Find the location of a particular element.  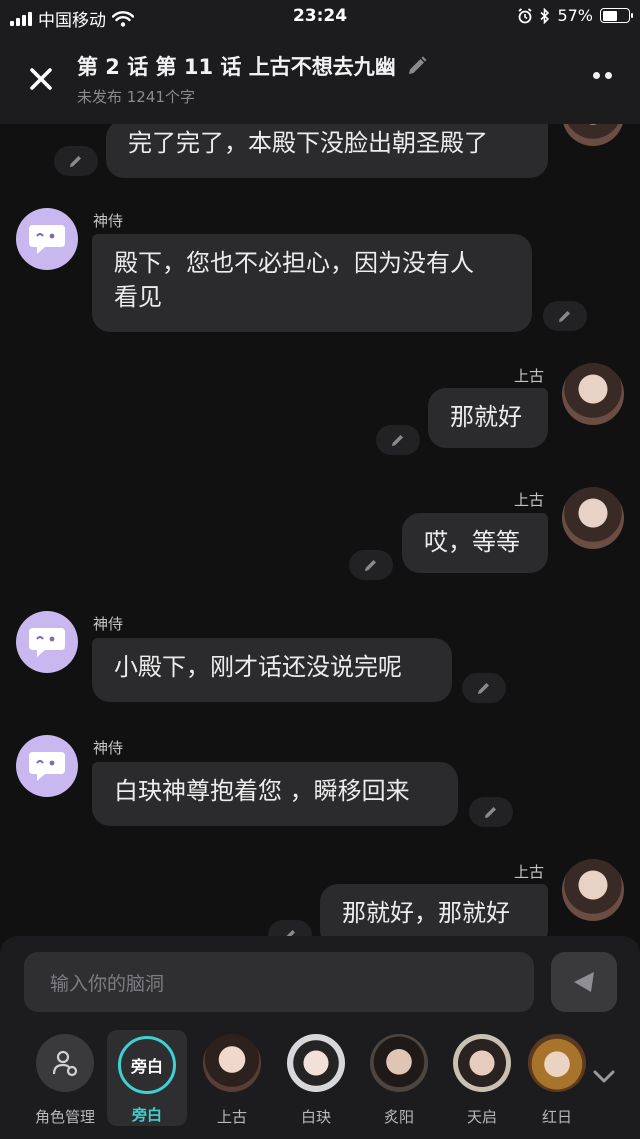

message-text: 那就好，那就好 is located at coordinates (426, 913).